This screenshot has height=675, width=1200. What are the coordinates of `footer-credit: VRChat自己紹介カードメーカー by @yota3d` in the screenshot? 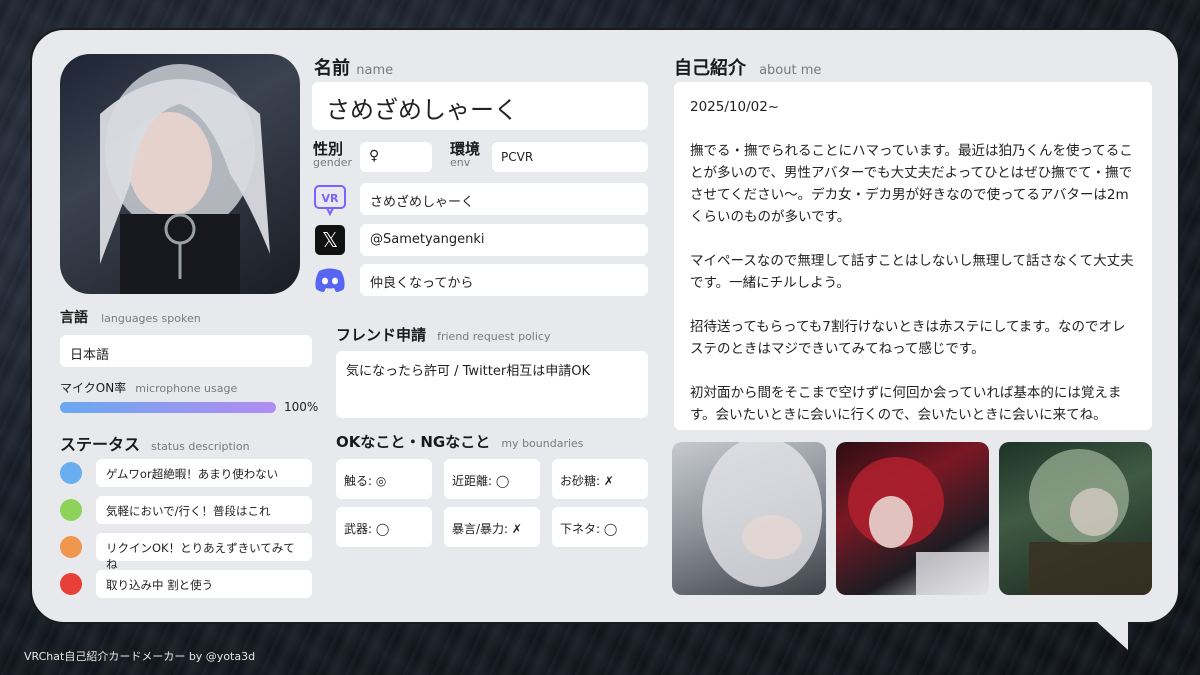 It's located at (140, 656).